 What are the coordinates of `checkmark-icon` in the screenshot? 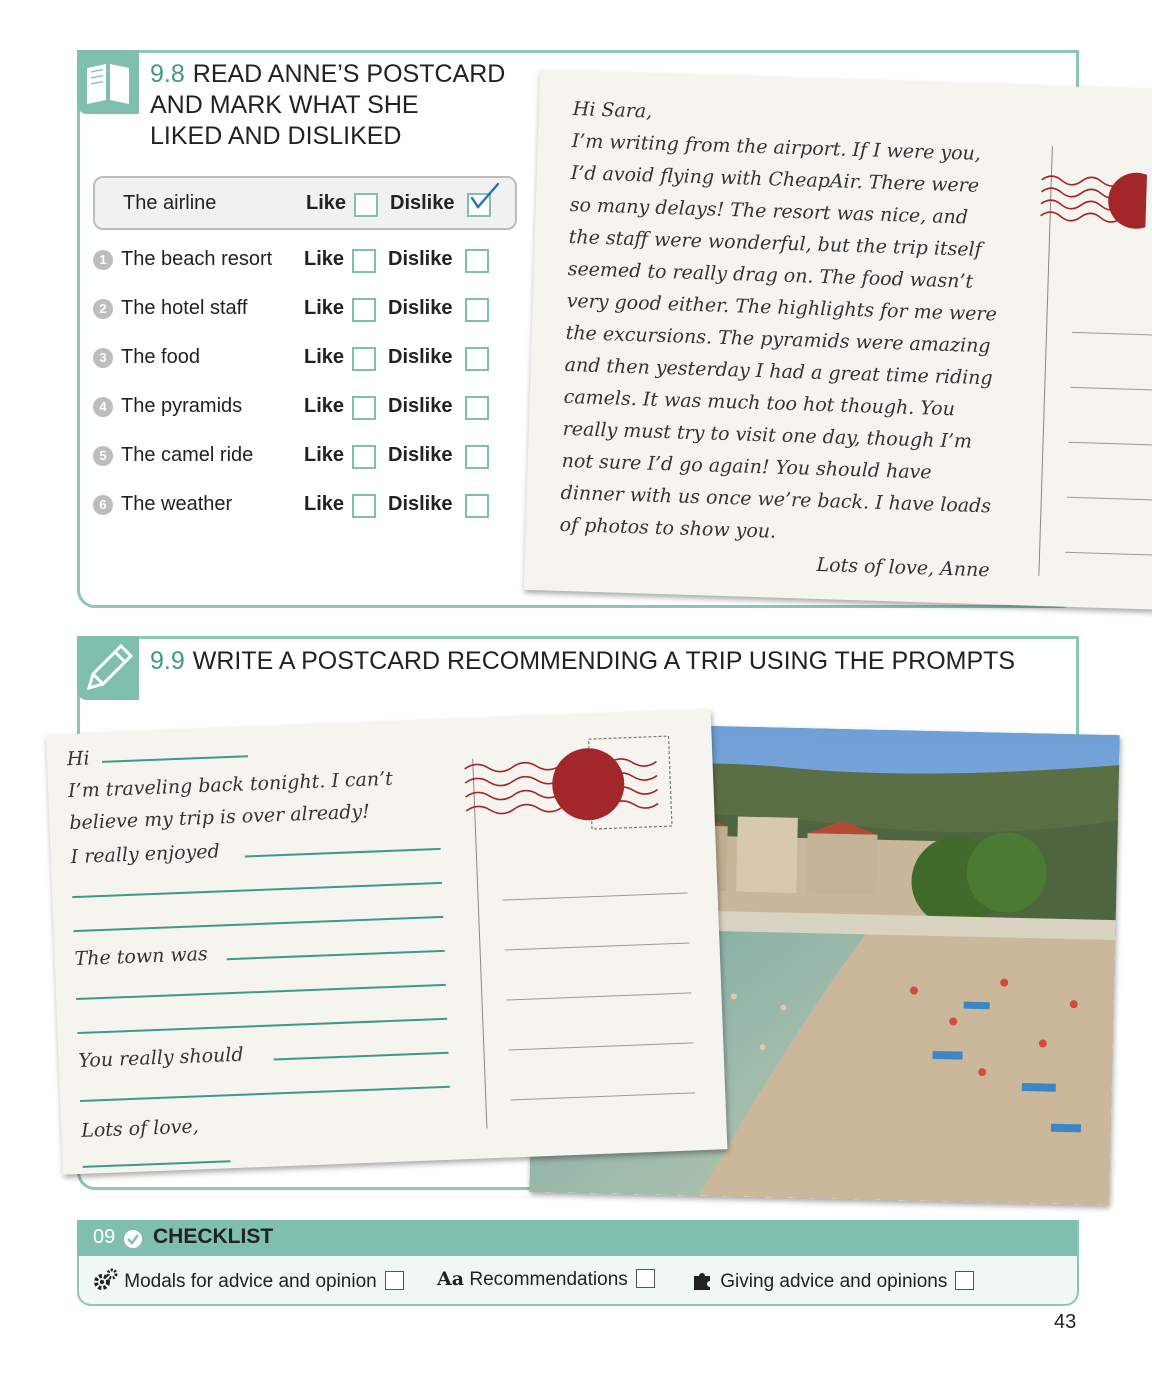 It's located at (485, 195).